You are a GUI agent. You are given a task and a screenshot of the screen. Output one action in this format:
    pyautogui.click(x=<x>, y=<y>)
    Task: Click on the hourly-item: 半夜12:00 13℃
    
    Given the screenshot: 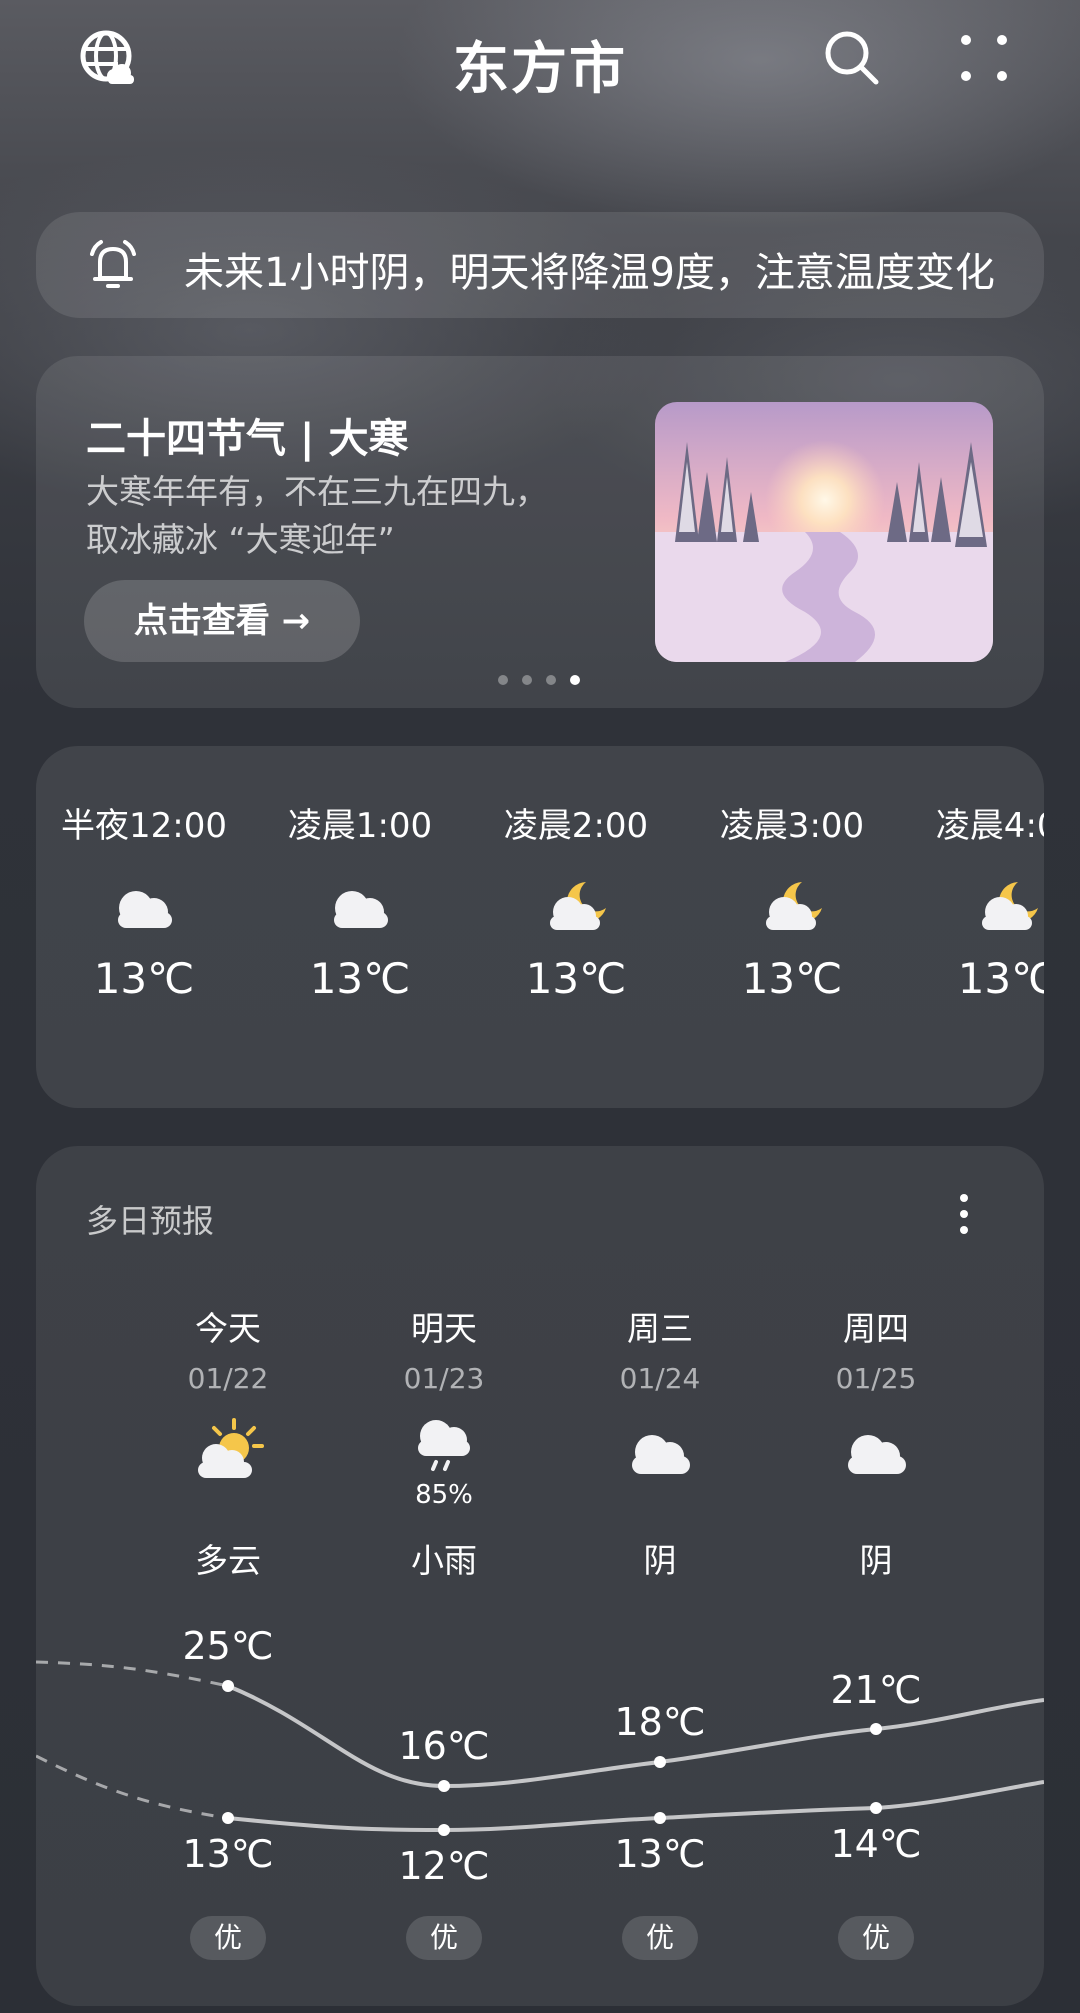 What is the action you would take?
    pyautogui.click(x=144, y=900)
    